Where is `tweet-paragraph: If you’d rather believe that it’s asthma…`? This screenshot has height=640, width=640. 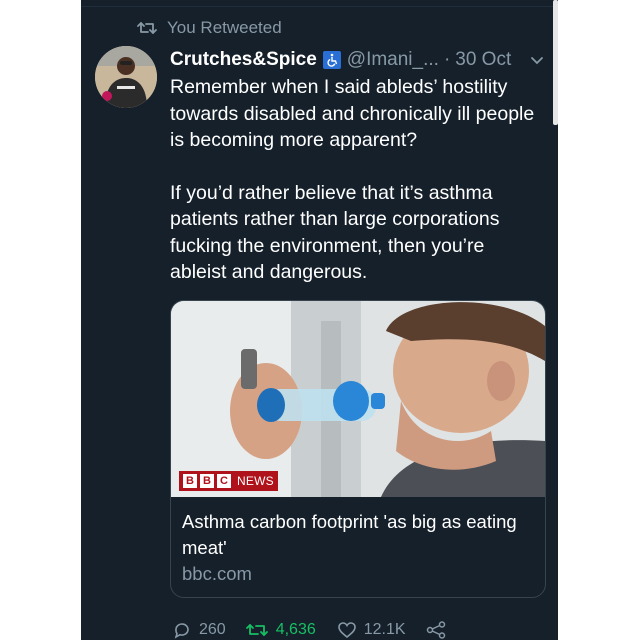
tweet-paragraph: If you’d rather believe that it’s asthma… is located at coordinates (335, 232).